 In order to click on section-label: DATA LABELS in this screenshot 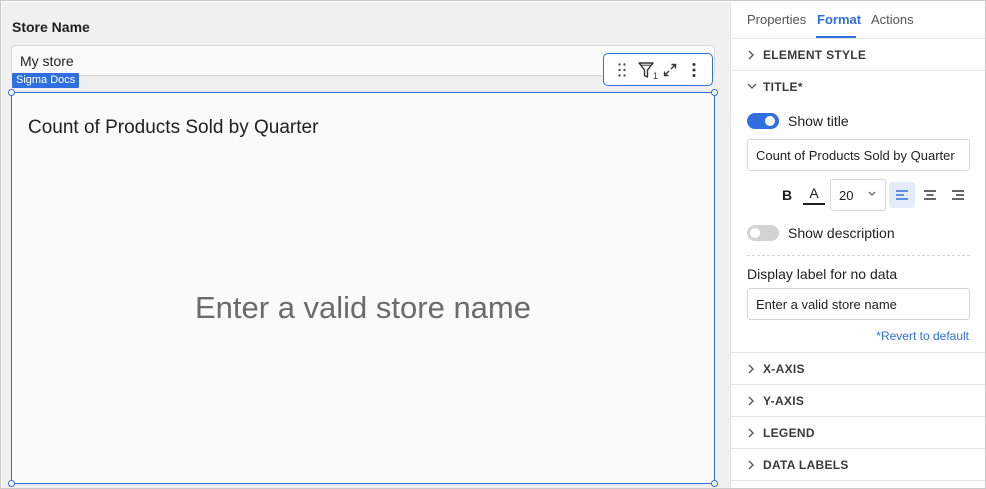, I will do `click(806, 465)`.